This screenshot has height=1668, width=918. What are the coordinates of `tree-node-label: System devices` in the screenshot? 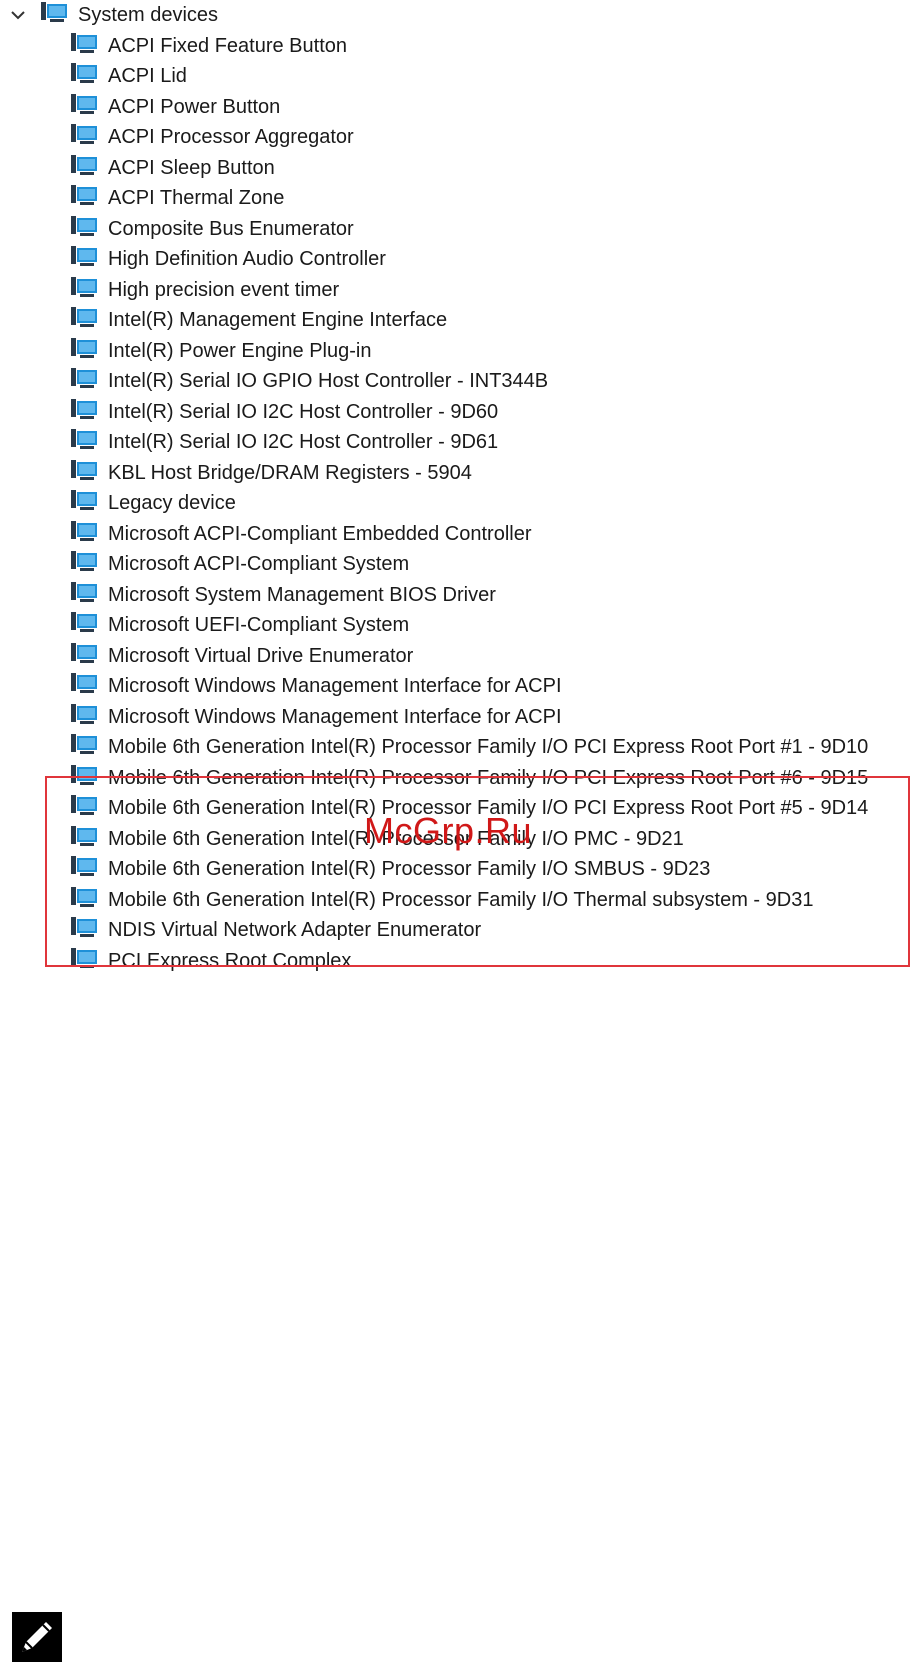 It's located at (148, 15).